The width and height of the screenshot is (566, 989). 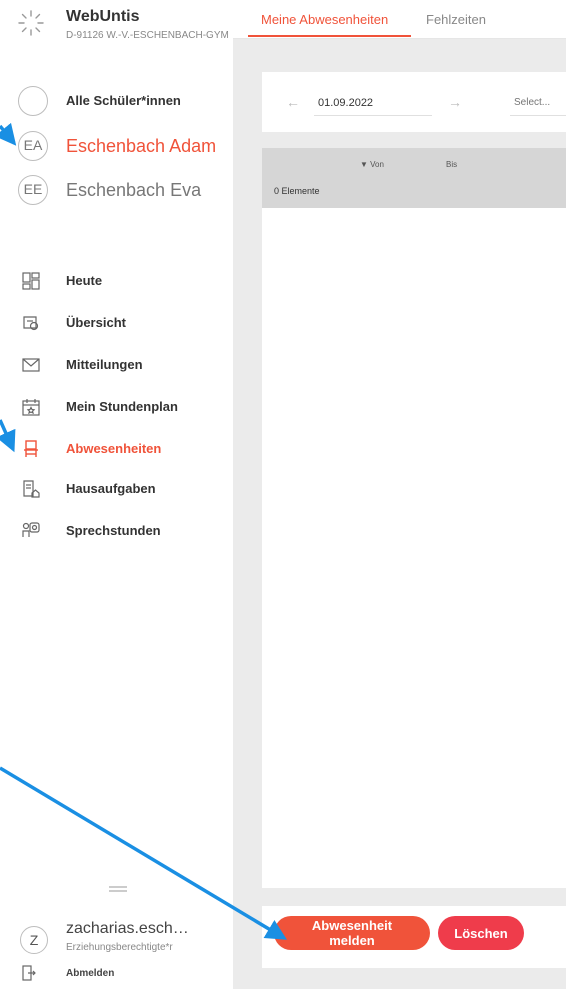 What do you see at coordinates (414, 178) in the screenshot?
I see `table-header: ▼ Von Bis 0 Elemente` at bounding box center [414, 178].